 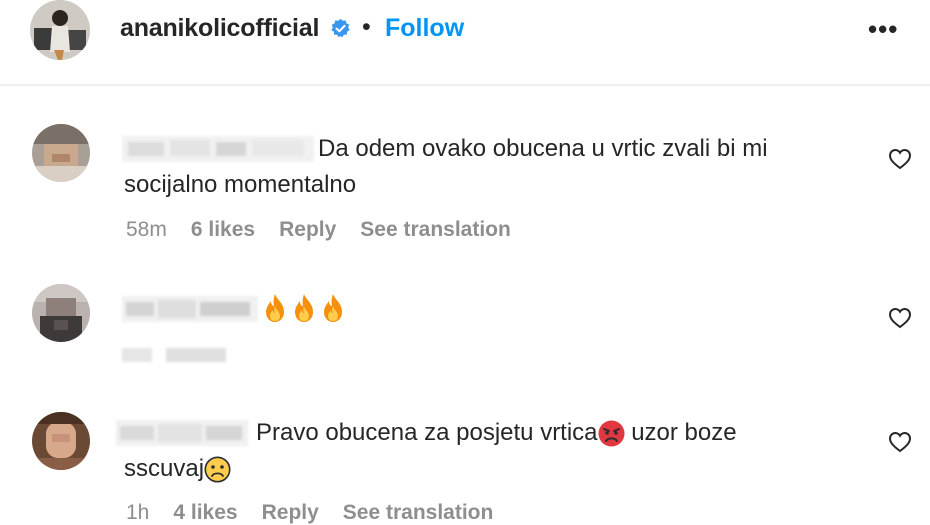 What do you see at coordinates (611, 433) in the screenshot?
I see `angry-face-emoji-icon` at bounding box center [611, 433].